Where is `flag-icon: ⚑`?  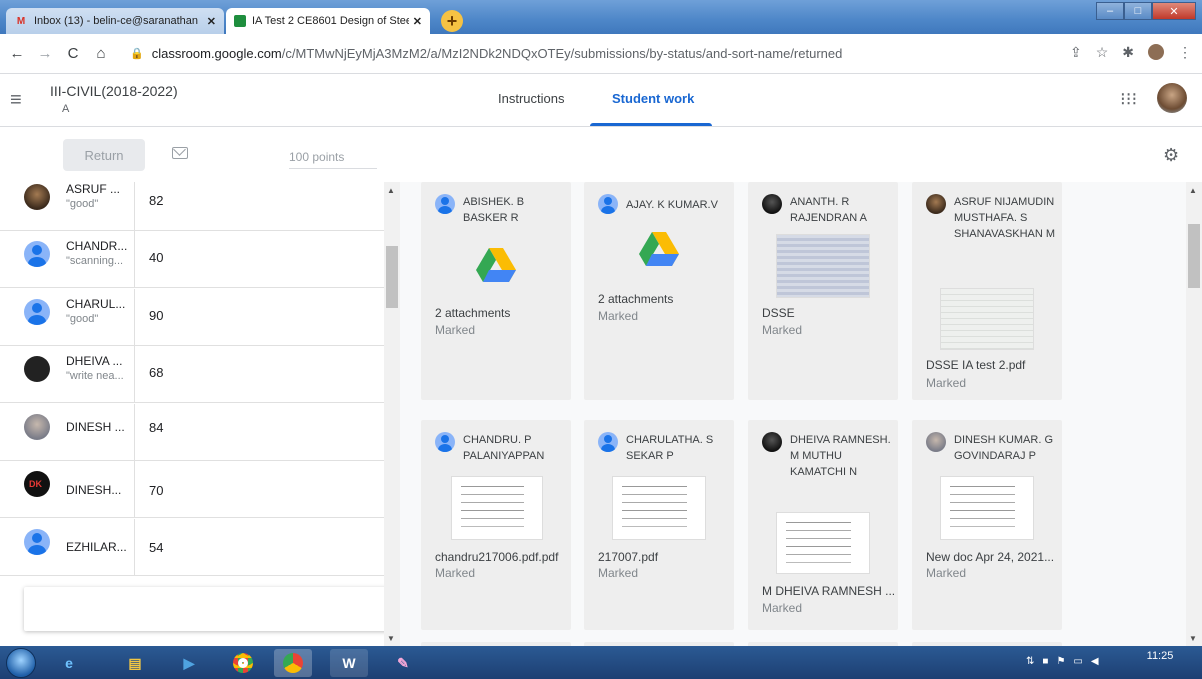 flag-icon: ⚑ is located at coordinates (1060, 661).